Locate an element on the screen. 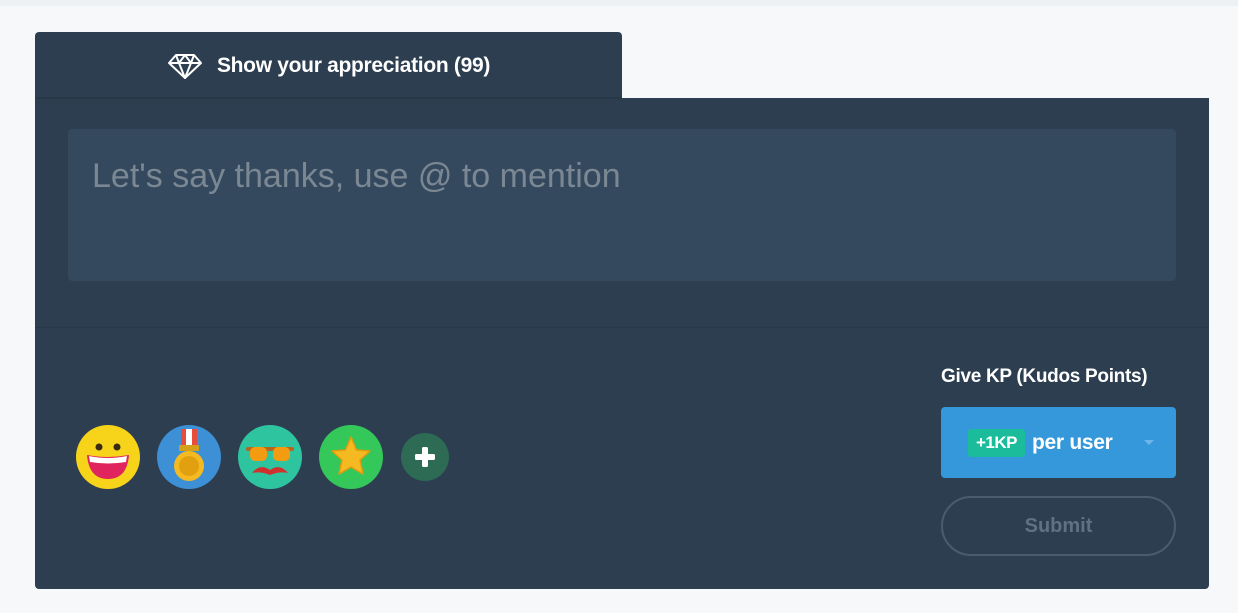  top-strip is located at coordinates (619, 3).